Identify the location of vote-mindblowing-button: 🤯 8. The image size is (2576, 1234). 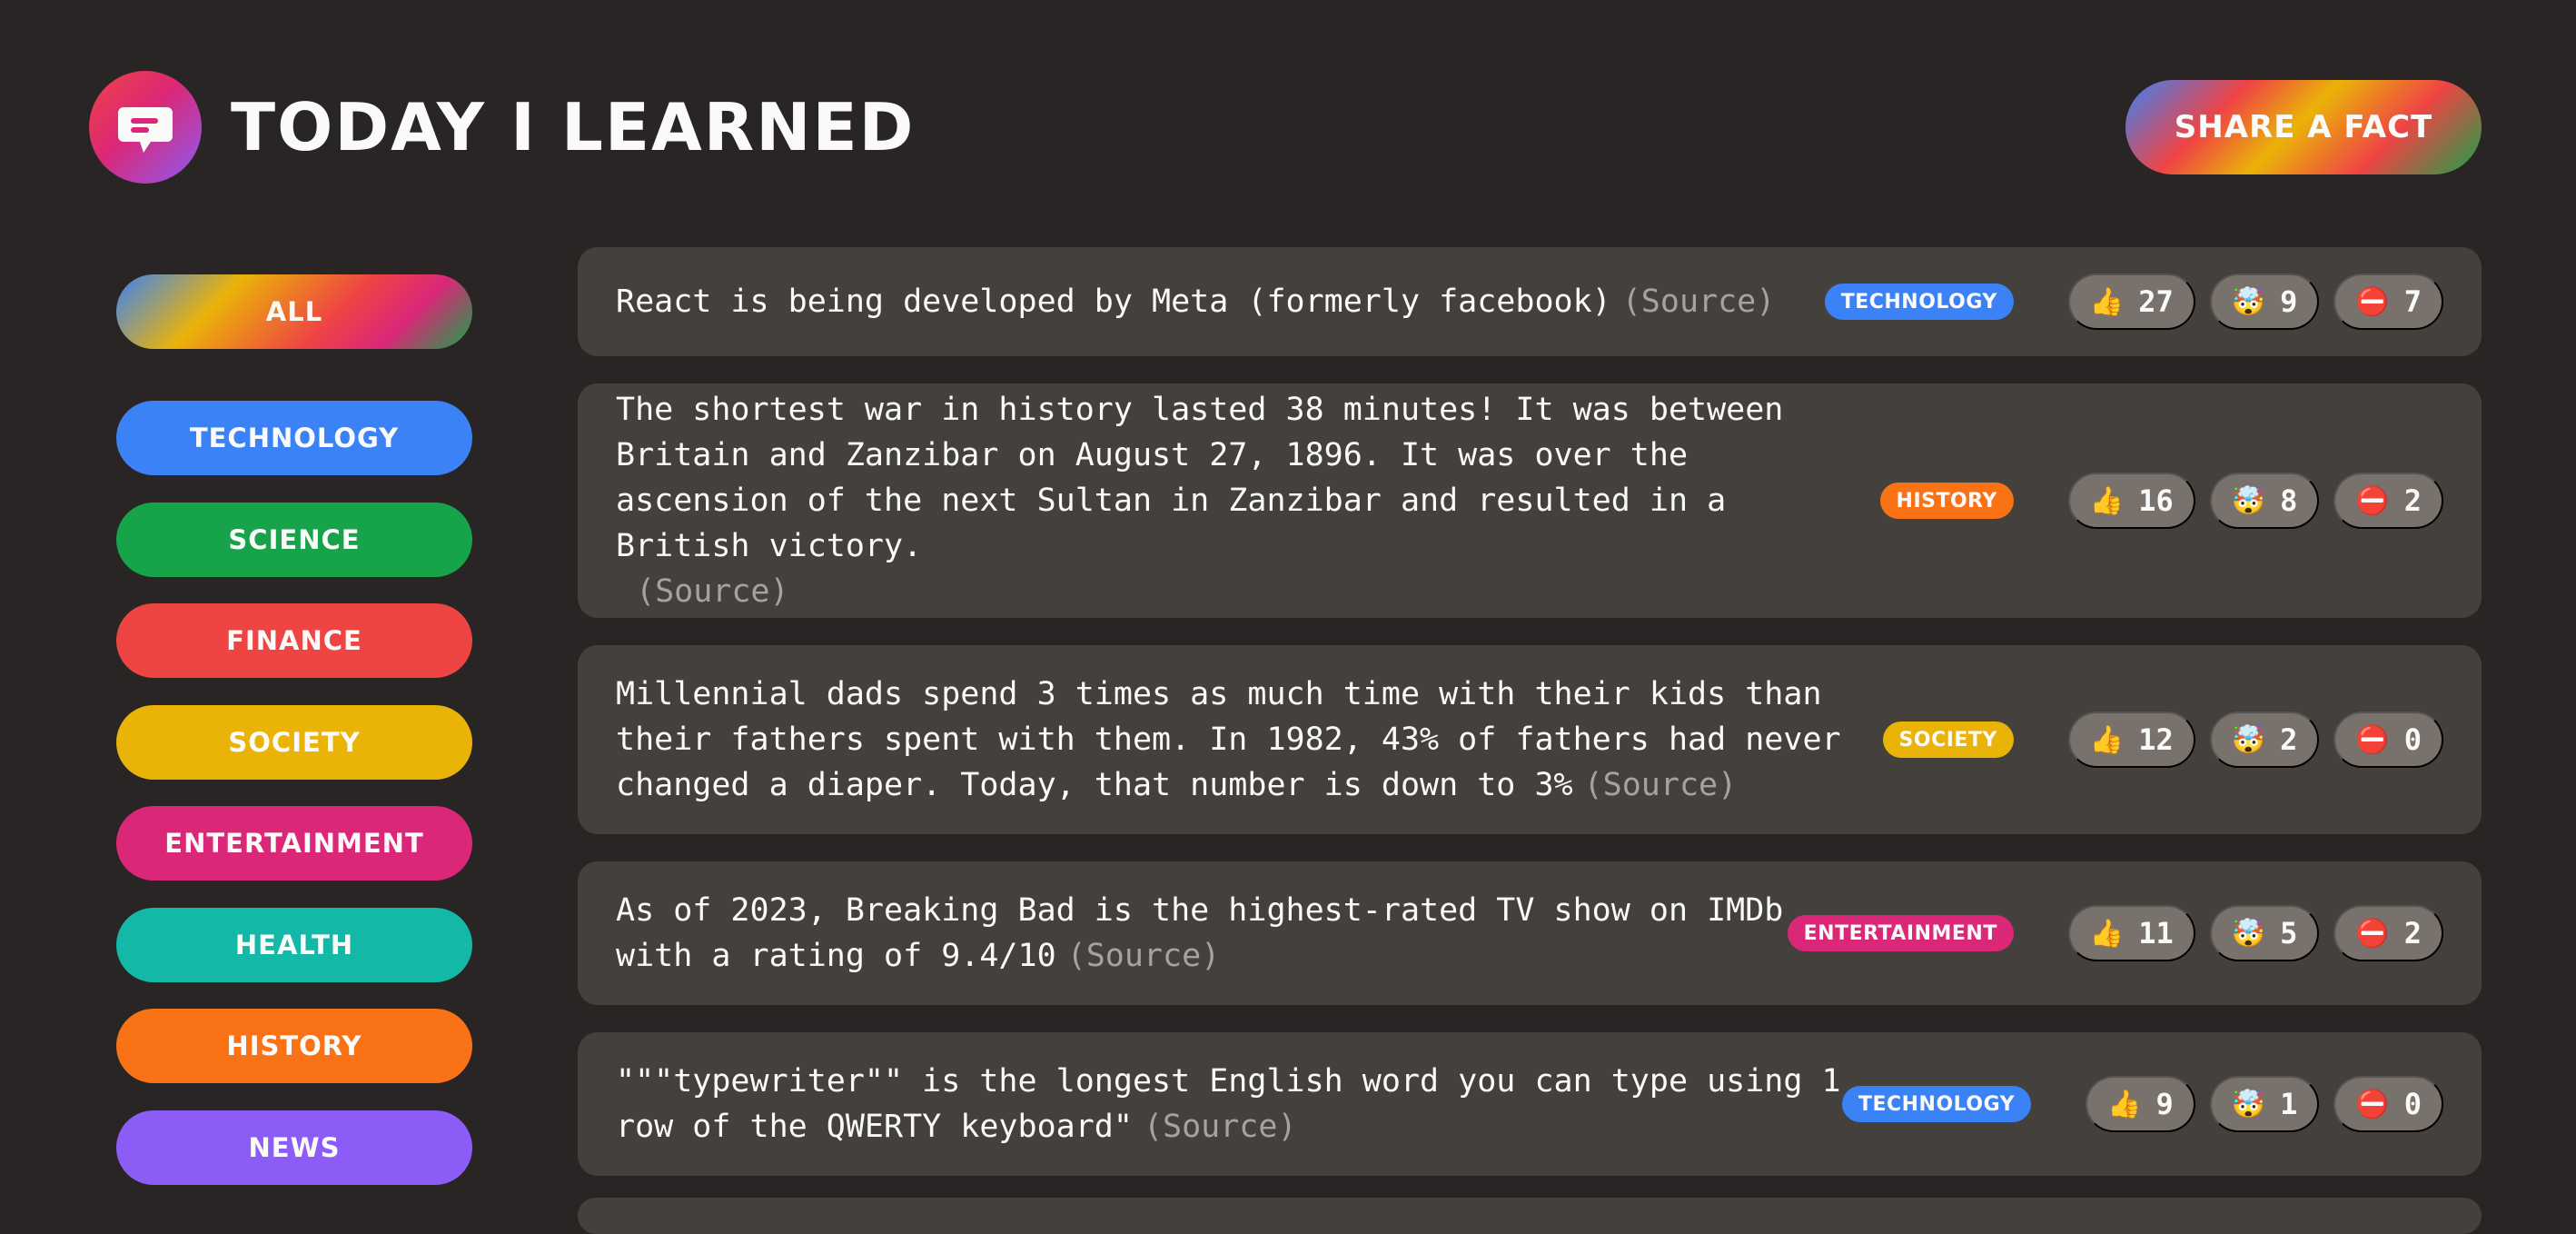
(2264, 501).